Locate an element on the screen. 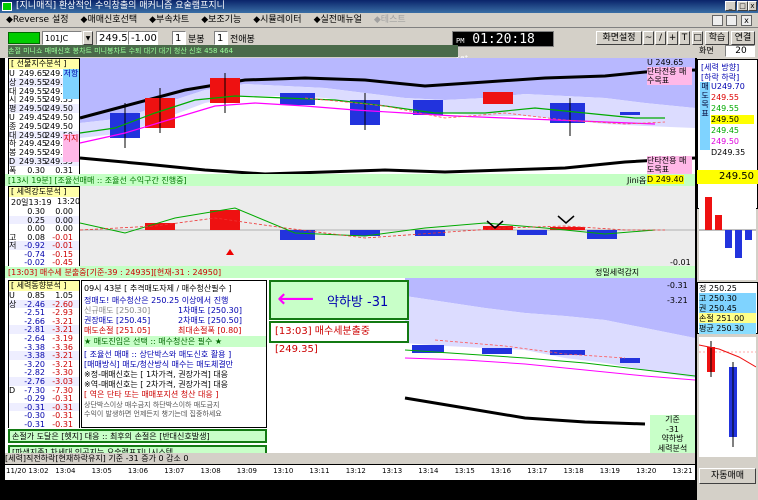 Image resolution: width=758 pixels, height=500 pixels. time-tick: 13:21 is located at coordinates (682, 471).